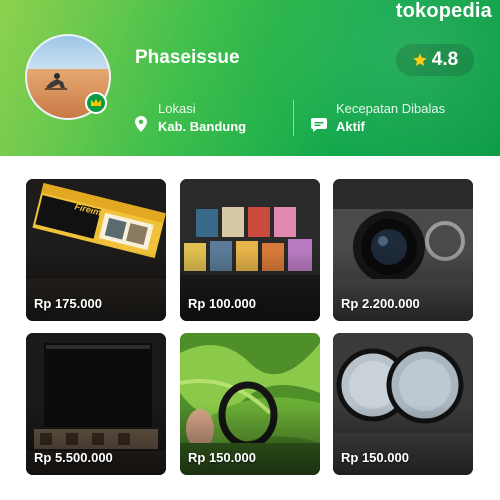 The image size is (500, 500). What do you see at coordinates (96, 404) in the screenshot?
I see `product-card: Rp 5.500.000` at bounding box center [96, 404].